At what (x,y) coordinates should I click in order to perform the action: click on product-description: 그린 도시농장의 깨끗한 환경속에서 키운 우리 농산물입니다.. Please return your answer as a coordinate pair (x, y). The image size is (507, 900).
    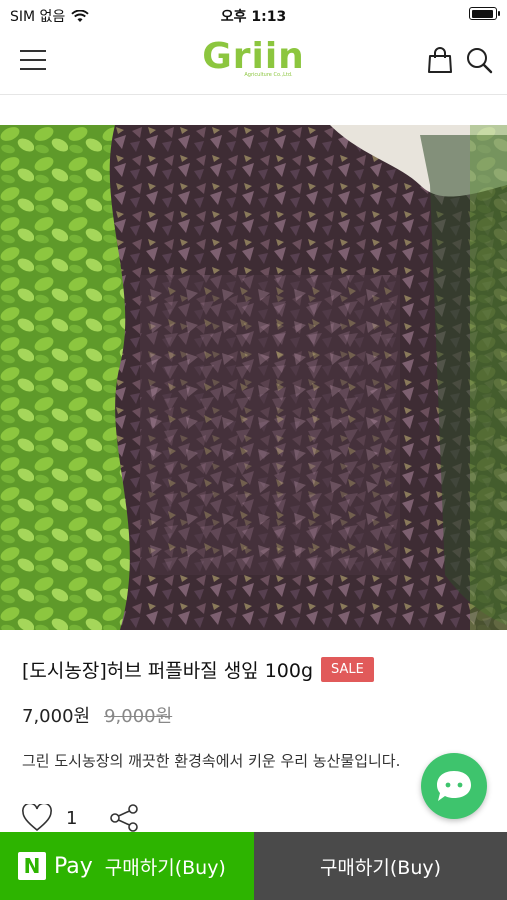
    Looking at the image, I should click on (211, 761).